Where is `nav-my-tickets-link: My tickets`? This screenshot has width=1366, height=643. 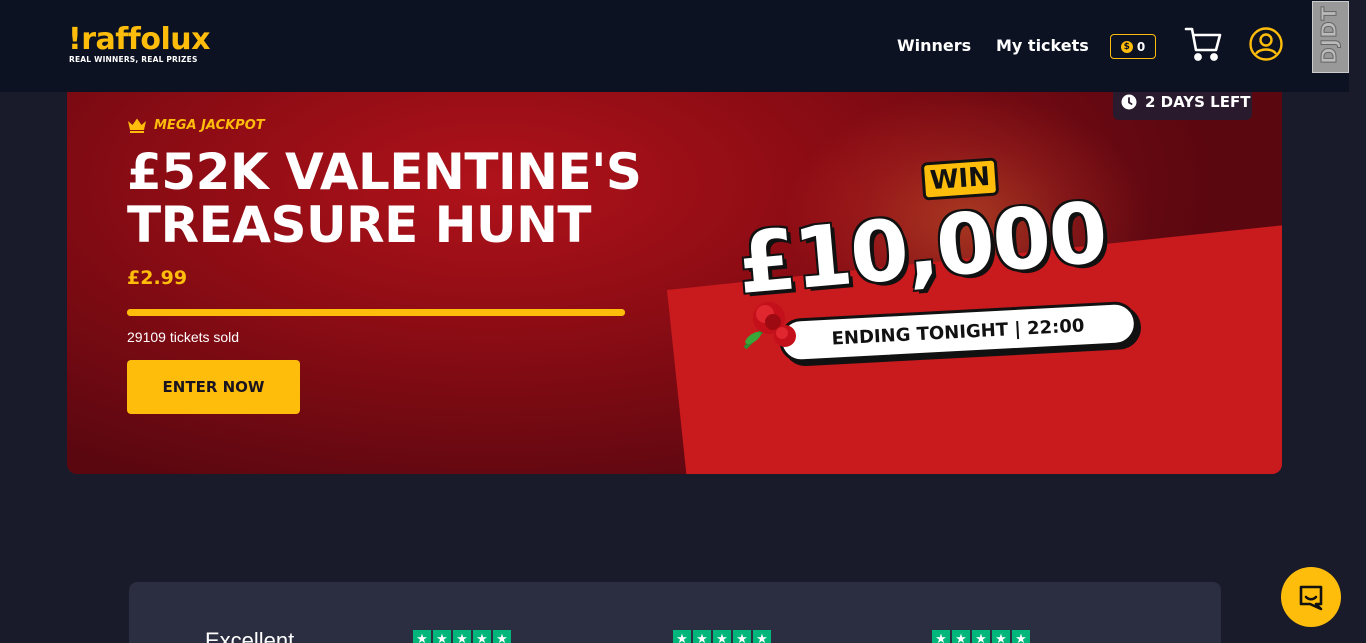 nav-my-tickets-link: My tickets is located at coordinates (1042, 45).